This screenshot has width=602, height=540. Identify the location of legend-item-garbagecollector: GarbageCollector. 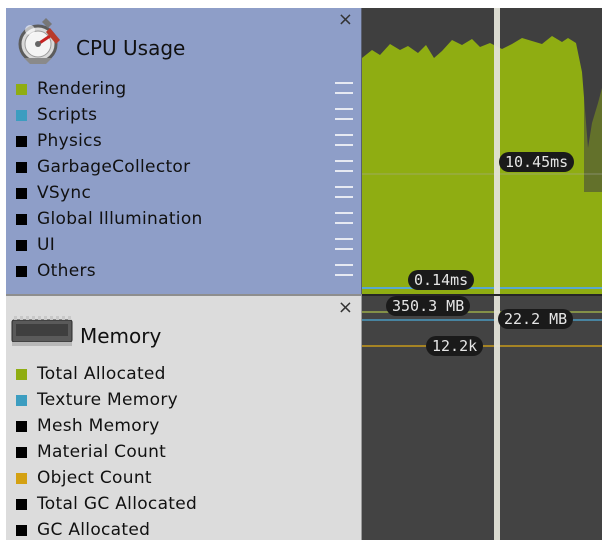
(103, 167).